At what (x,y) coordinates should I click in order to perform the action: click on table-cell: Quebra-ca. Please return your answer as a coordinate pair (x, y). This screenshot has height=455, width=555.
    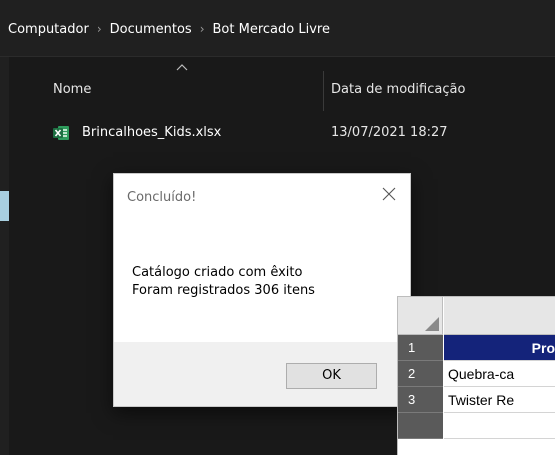
    Looking at the image, I should click on (499, 374).